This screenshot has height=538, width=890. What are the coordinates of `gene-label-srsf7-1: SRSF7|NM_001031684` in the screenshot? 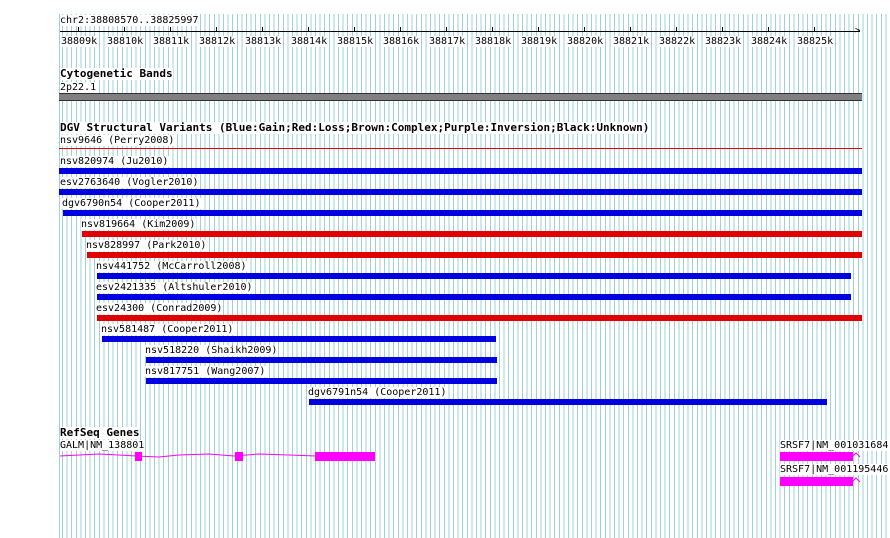 It's located at (835, 445).